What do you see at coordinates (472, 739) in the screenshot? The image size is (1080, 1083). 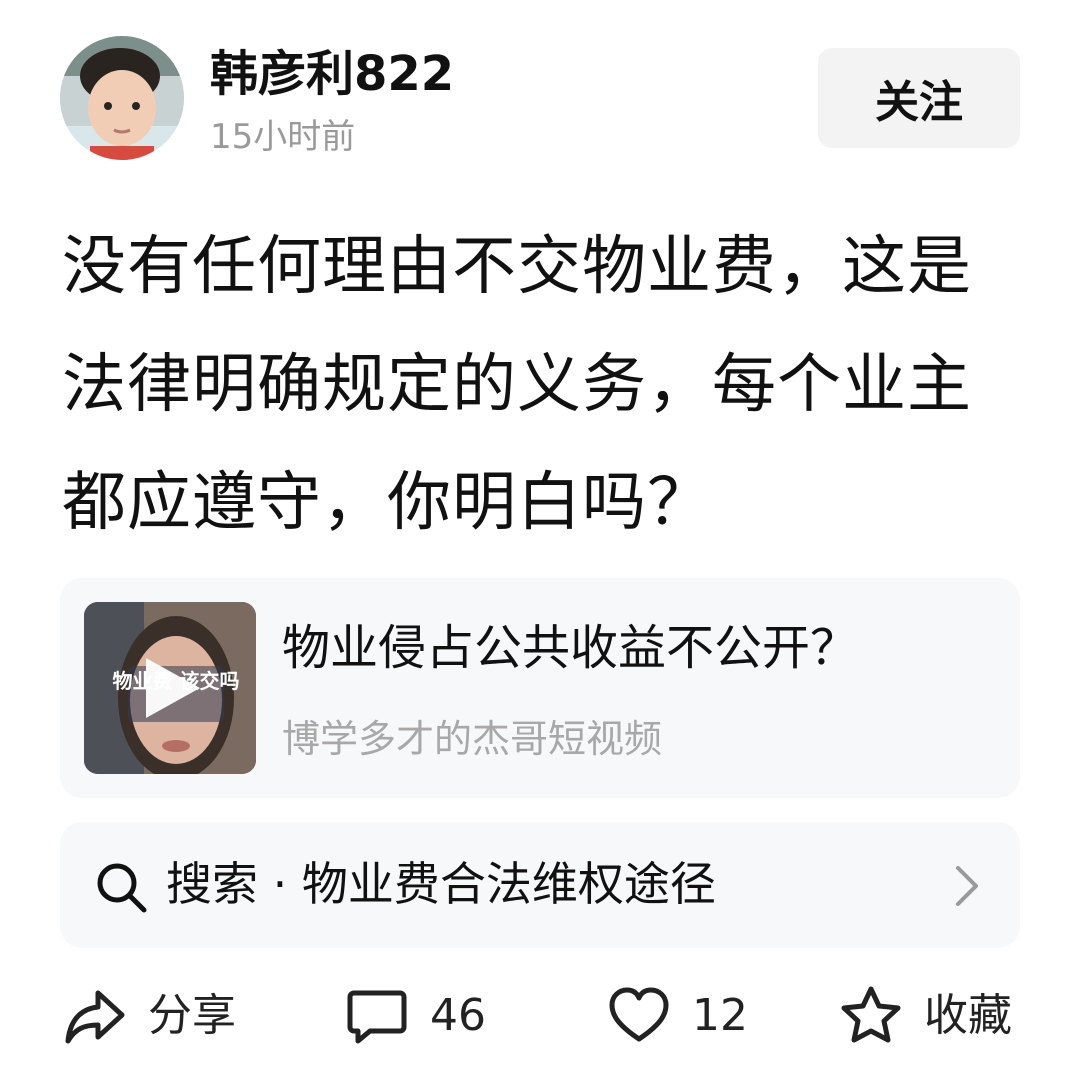 I see `video-source: 博学多才的杰哥短视频` at bounding box center [472, 739].